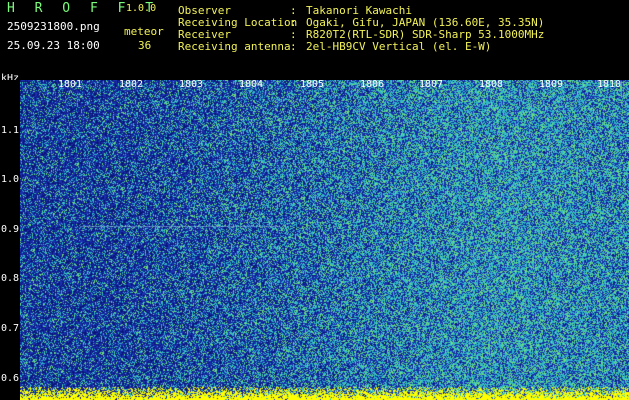  Describe the element at coordinates (70, 84) in the screenshot. I see `time-label: 1801` at that location.